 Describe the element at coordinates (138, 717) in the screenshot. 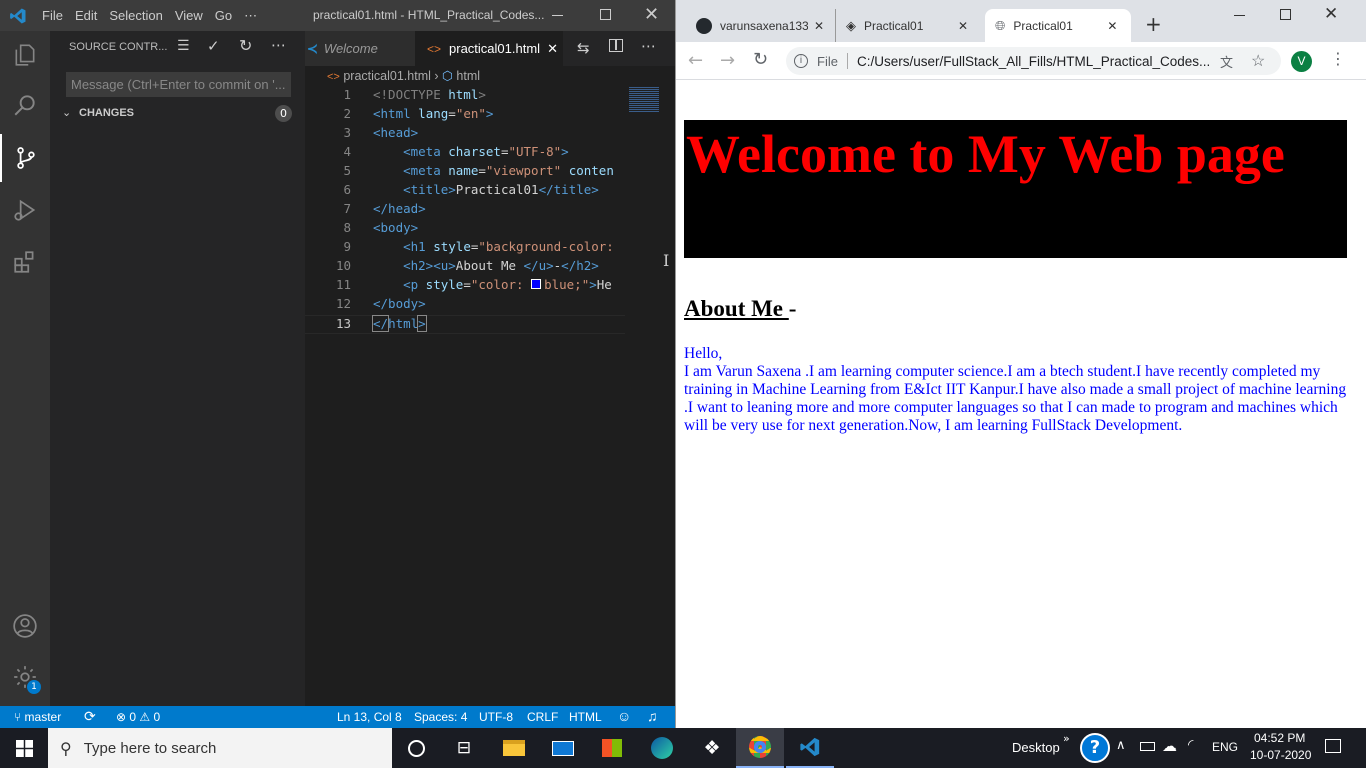

I see `problems-status: ⊗ 0 ⚠ 0` at that location.